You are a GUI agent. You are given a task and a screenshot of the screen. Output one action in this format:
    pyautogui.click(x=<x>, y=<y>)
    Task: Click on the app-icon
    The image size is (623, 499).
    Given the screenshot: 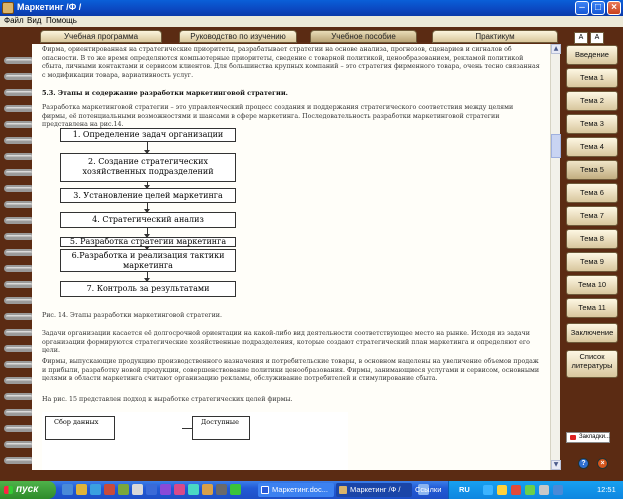 What is the action you would take?
    pyautogui.click(x=8, y=8)
    